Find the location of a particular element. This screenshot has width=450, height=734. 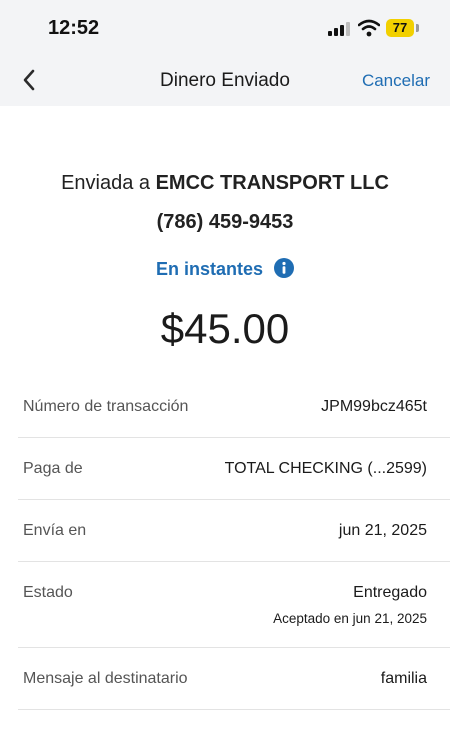

sent-to-prefix: Enviada a is located at coordinates (106, 183).